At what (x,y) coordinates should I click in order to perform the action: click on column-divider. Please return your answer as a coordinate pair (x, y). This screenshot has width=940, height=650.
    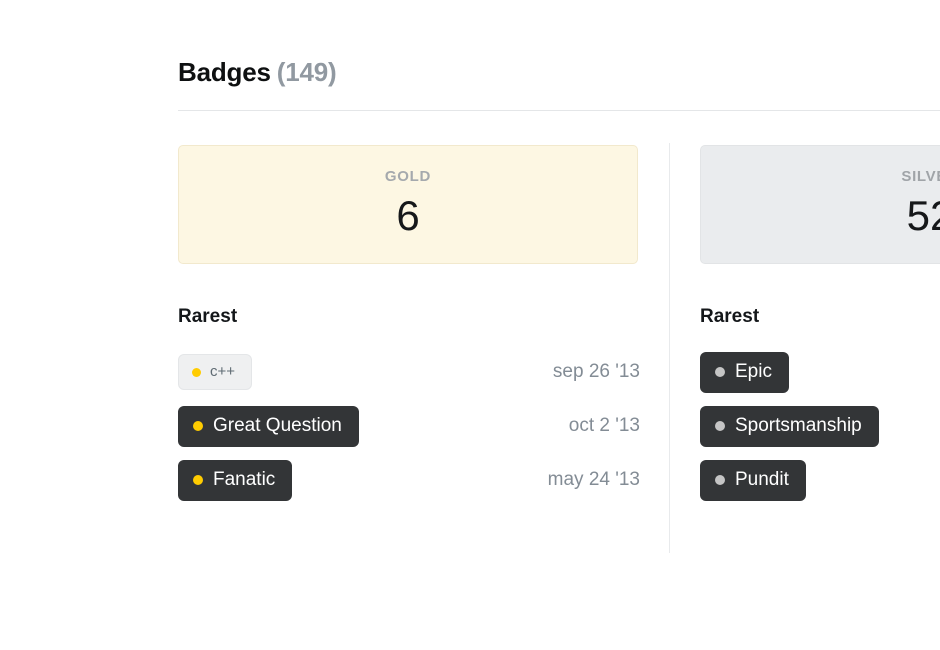
    Looking at the image, I should click on (669, 348).